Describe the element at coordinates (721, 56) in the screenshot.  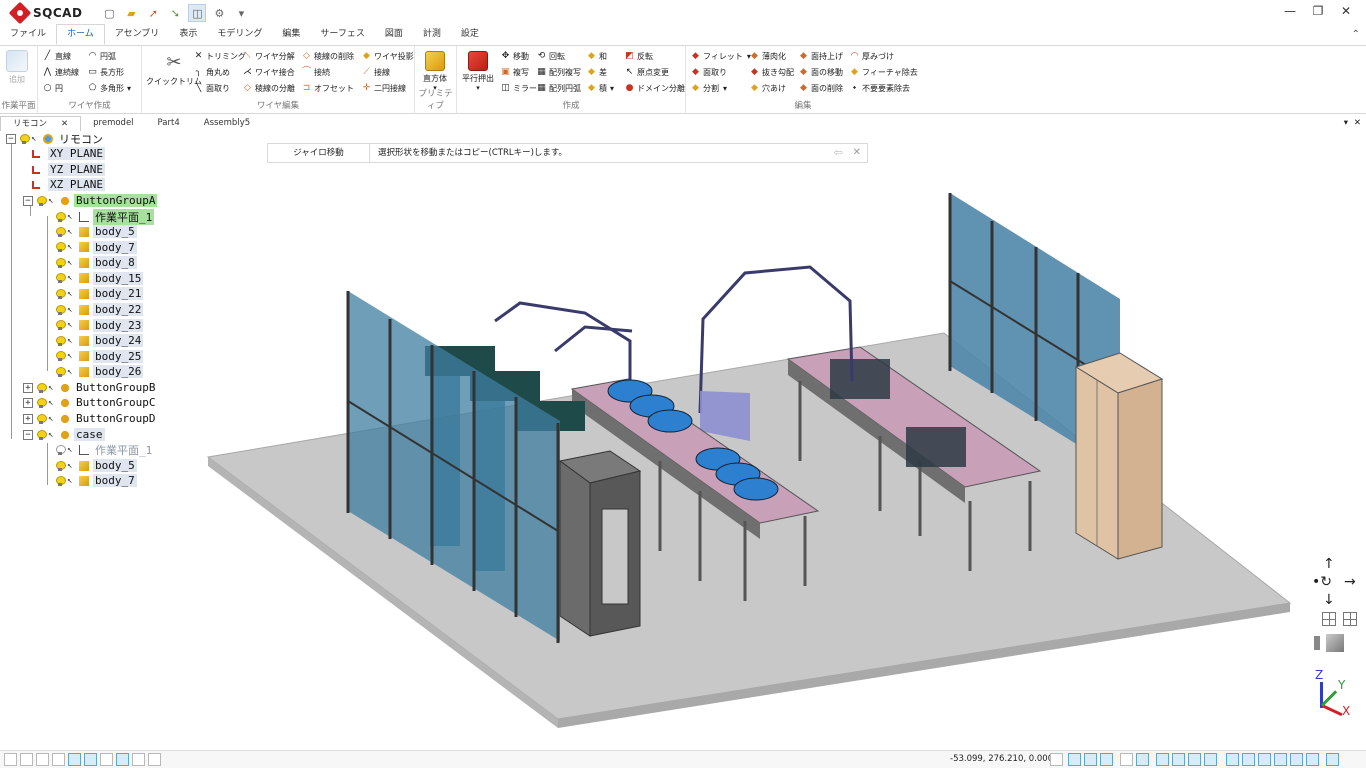
I see `fillet-button: ◆ フィレット ▾` at that location.